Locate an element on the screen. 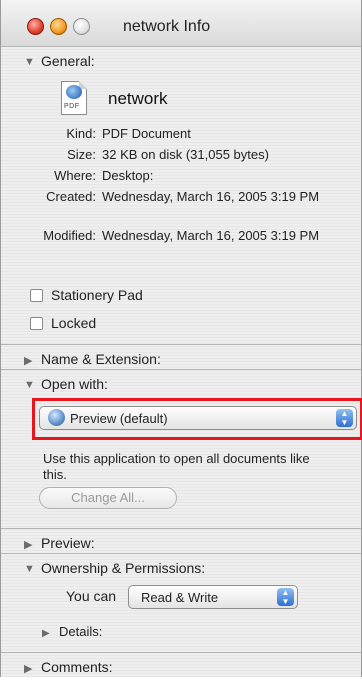  where-value: Desktop: is located at coordinates (128, 175).